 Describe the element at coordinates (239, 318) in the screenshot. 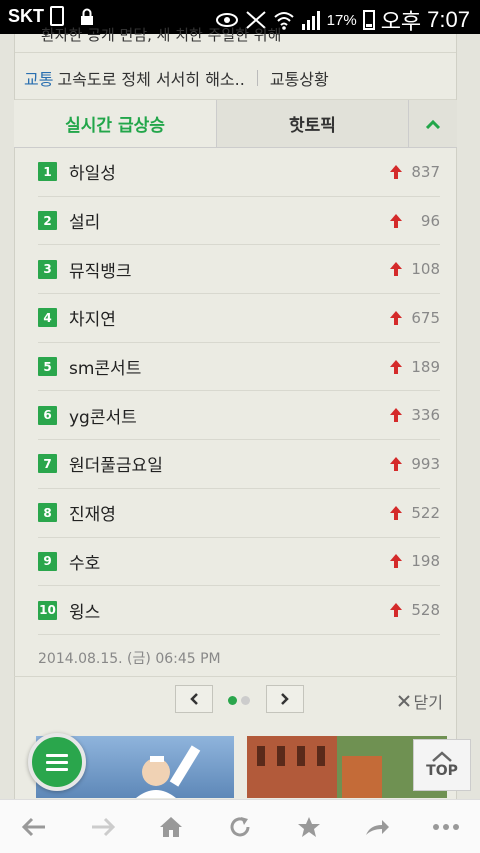

I see `trending-item: 4 차지연 675` at that location.